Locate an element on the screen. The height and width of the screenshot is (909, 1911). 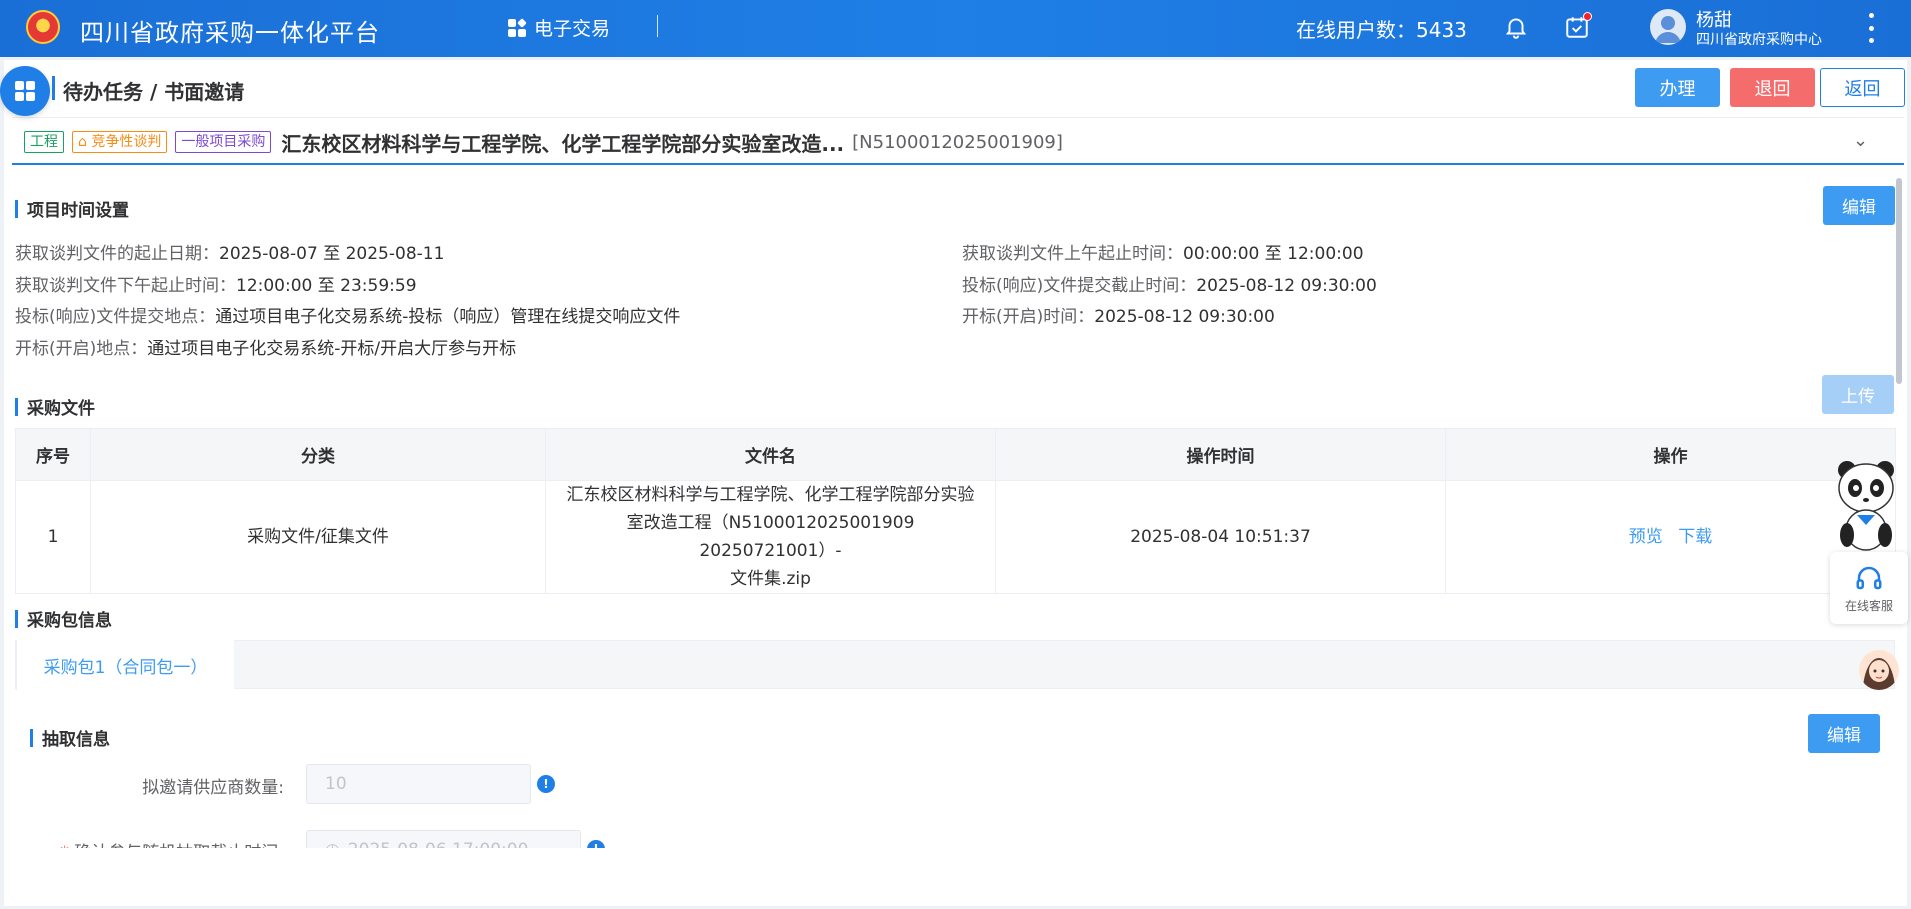
info-icon: ! is located at coordinates (546, 784).